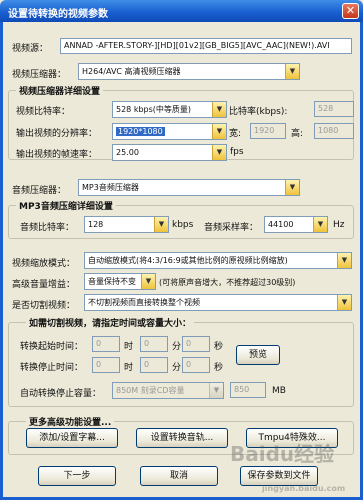 This screenshot has height=500, width=363. I want to click on cut-group-title: 如需切割视频，请指定时间或容量大小：, so click(110, 322).